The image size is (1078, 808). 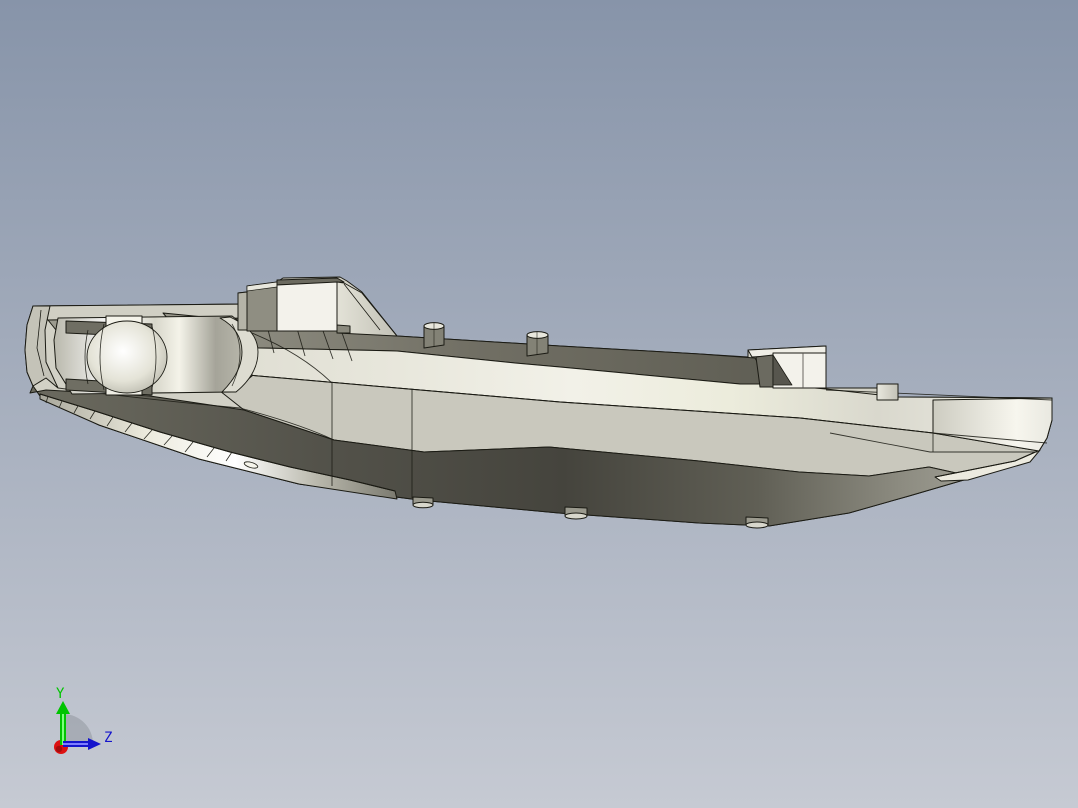 I want to click on fwd-box-face, so click(x=307, y=306).